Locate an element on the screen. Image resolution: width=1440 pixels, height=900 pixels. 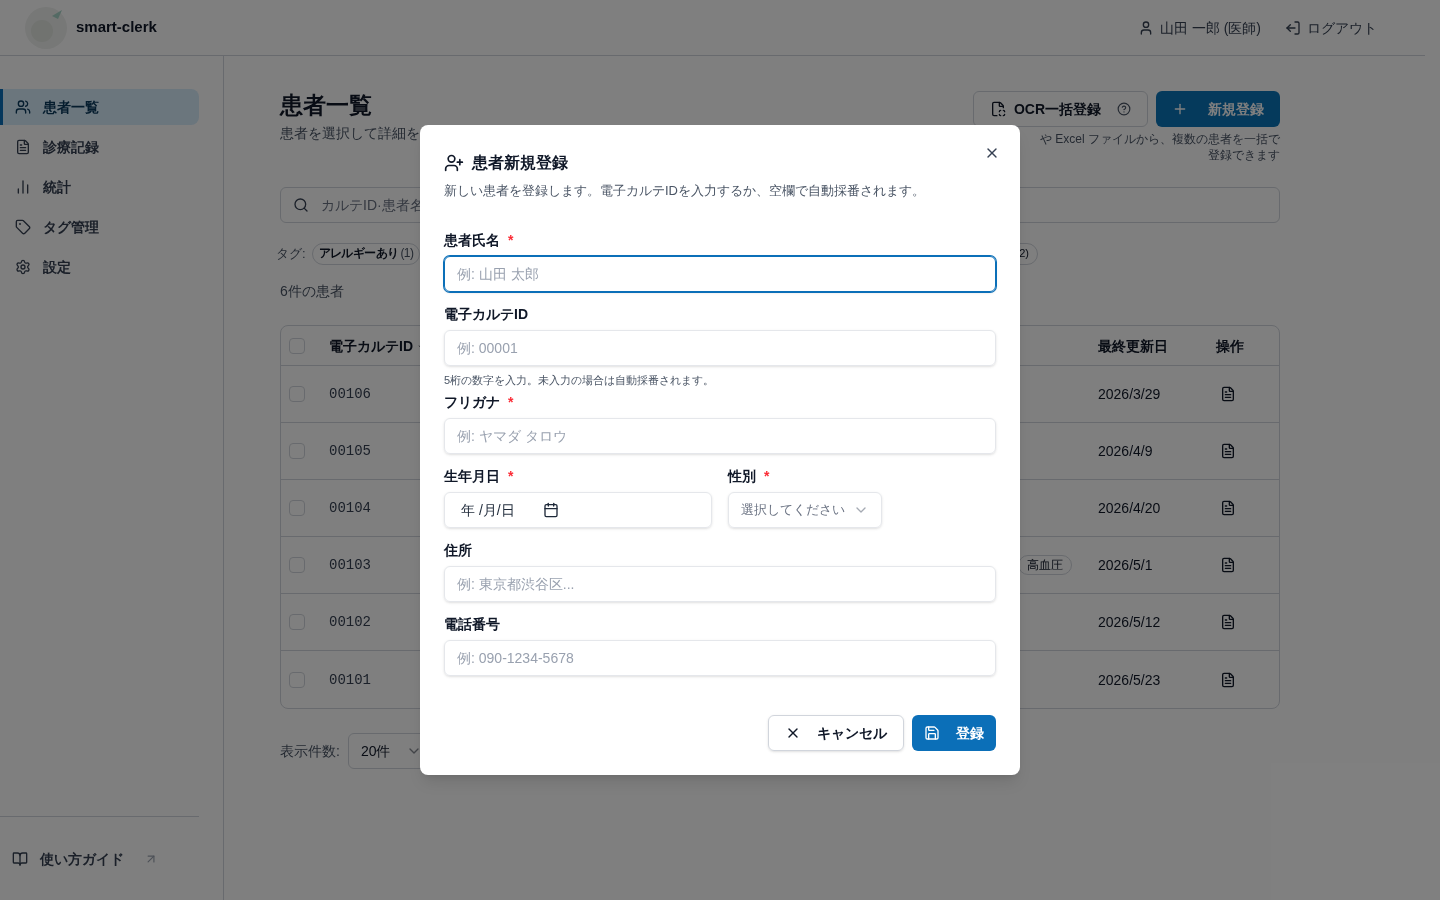
table-cell-text: 00103 is located at coordinates (350, 565).